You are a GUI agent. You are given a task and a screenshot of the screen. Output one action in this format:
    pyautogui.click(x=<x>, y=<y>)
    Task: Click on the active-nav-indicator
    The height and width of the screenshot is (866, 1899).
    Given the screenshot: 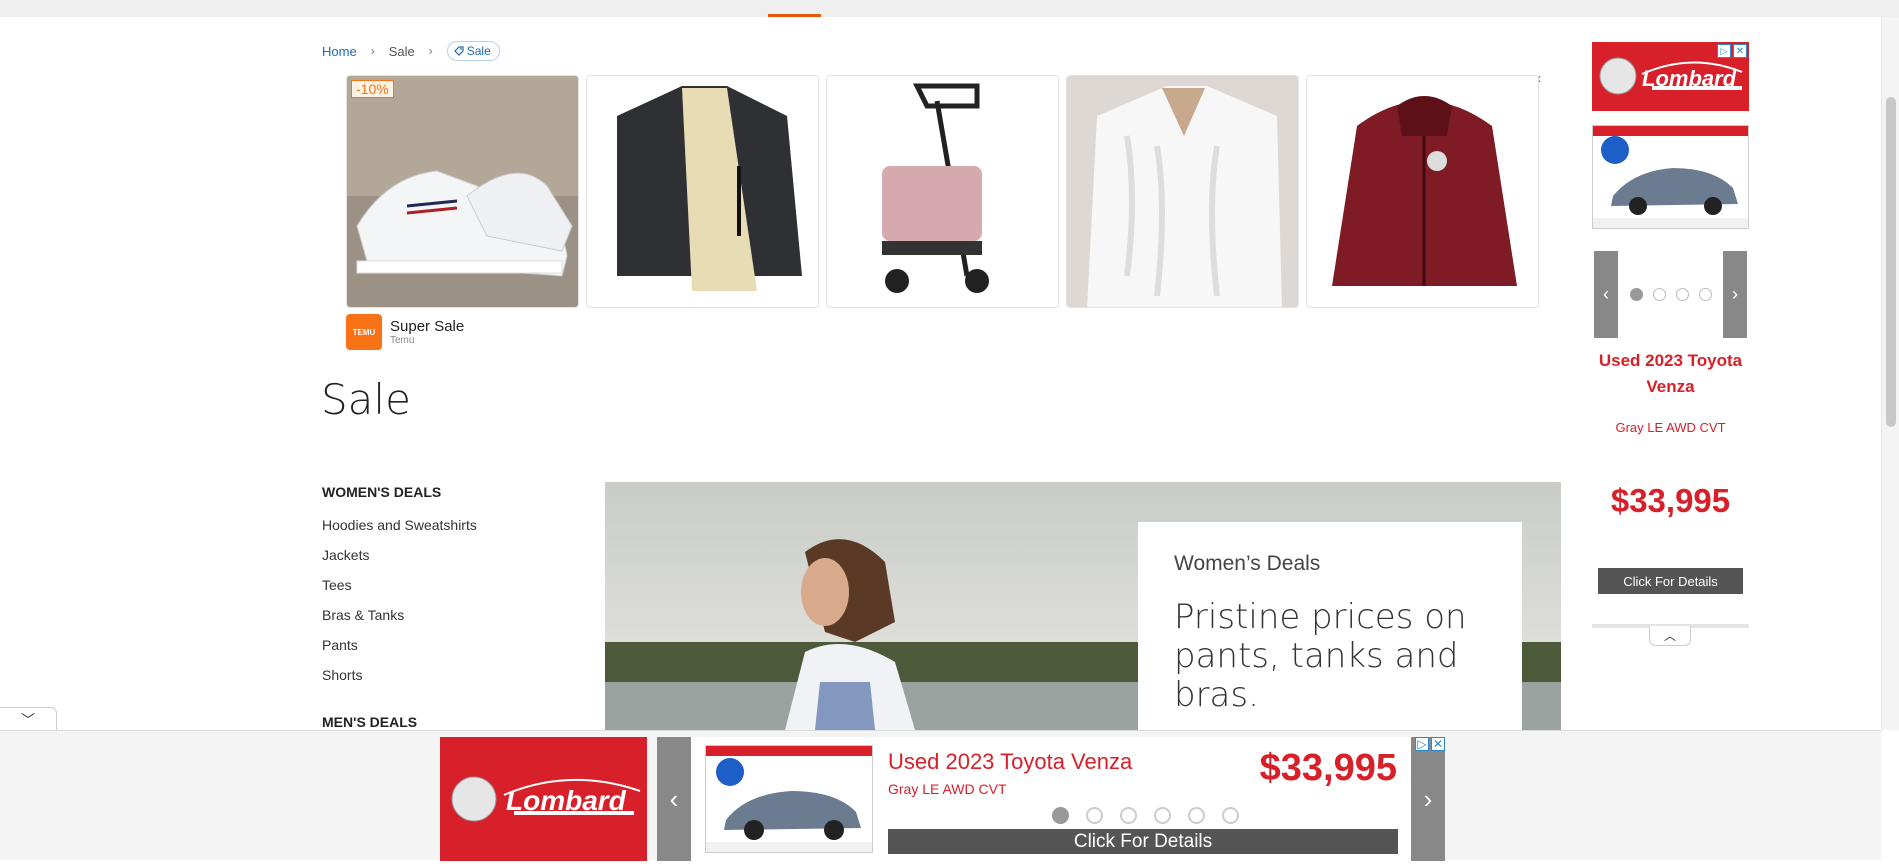 What is the action you would take?
    pyautogui.click(x=794, y=15)
    